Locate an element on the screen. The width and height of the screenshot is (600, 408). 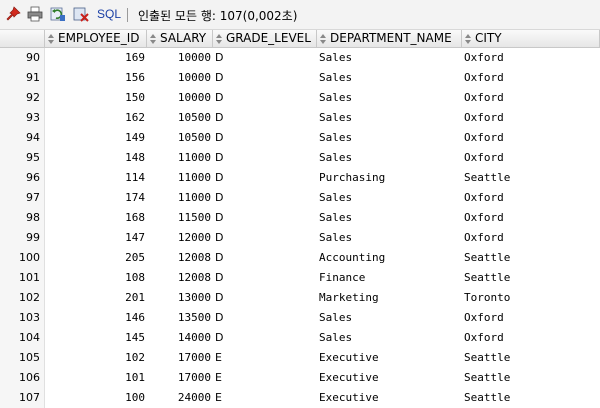
cell-employee-id: 147 is located at coordinates (96, 238).